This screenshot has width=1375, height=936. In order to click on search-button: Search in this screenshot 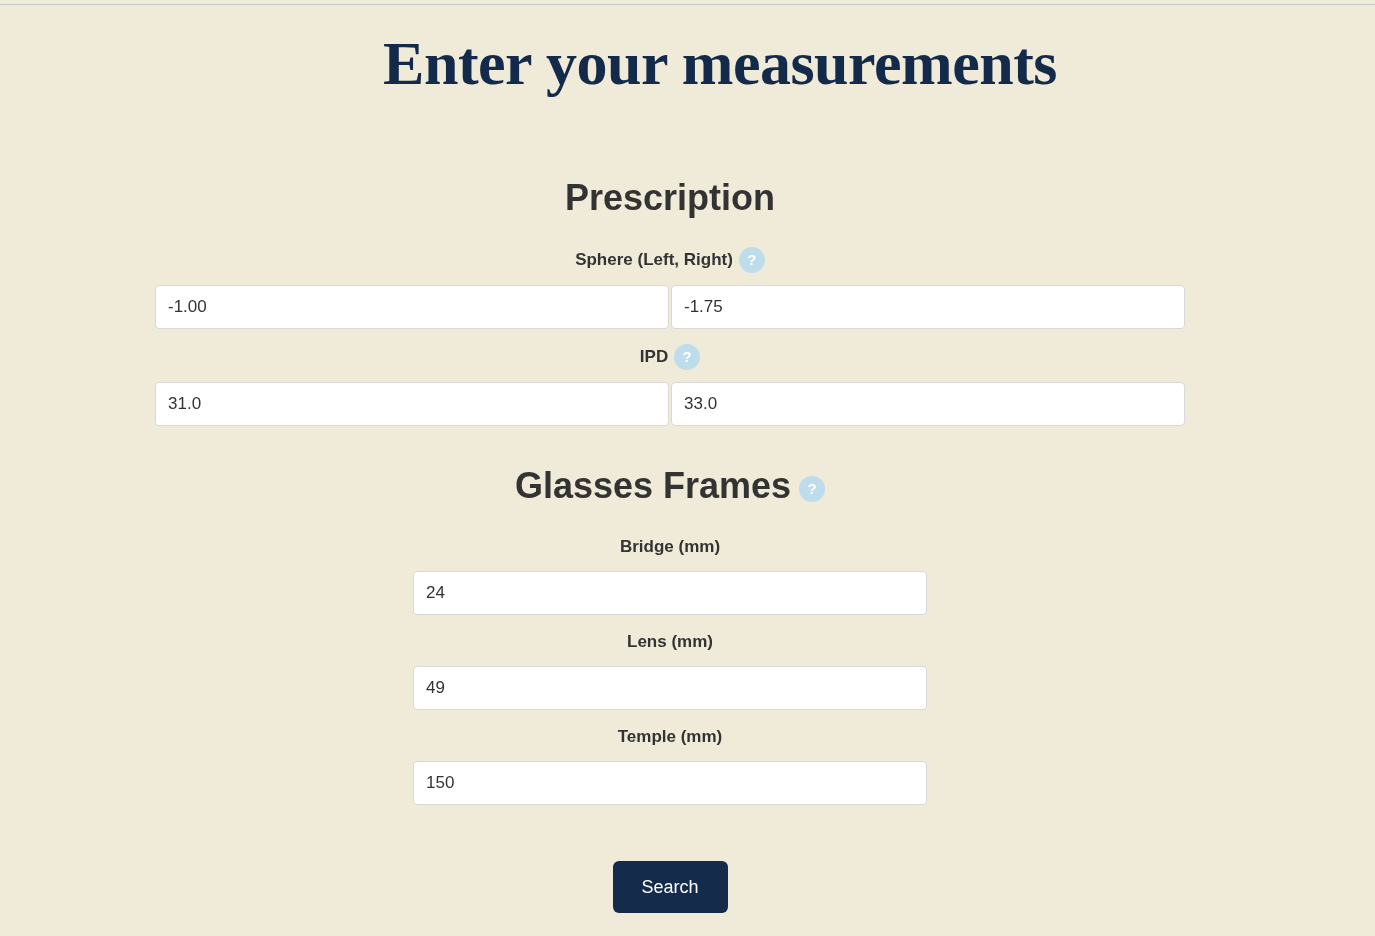, I will do `click(670, 887)`.